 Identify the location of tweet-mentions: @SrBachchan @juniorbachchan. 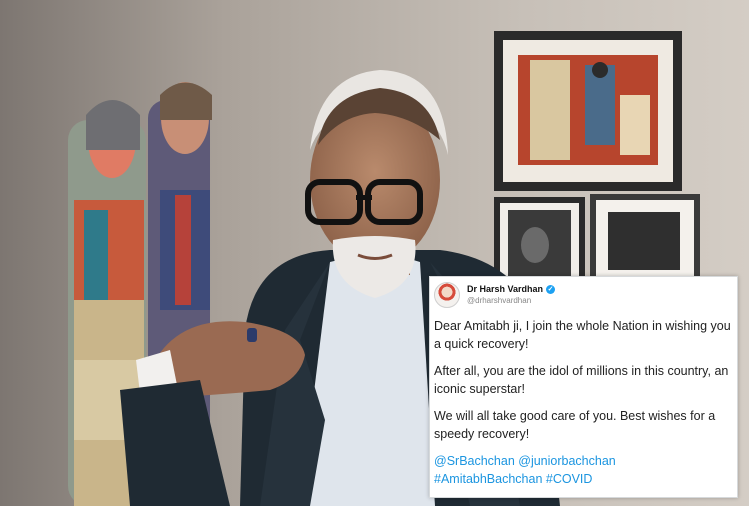
(584, 461).